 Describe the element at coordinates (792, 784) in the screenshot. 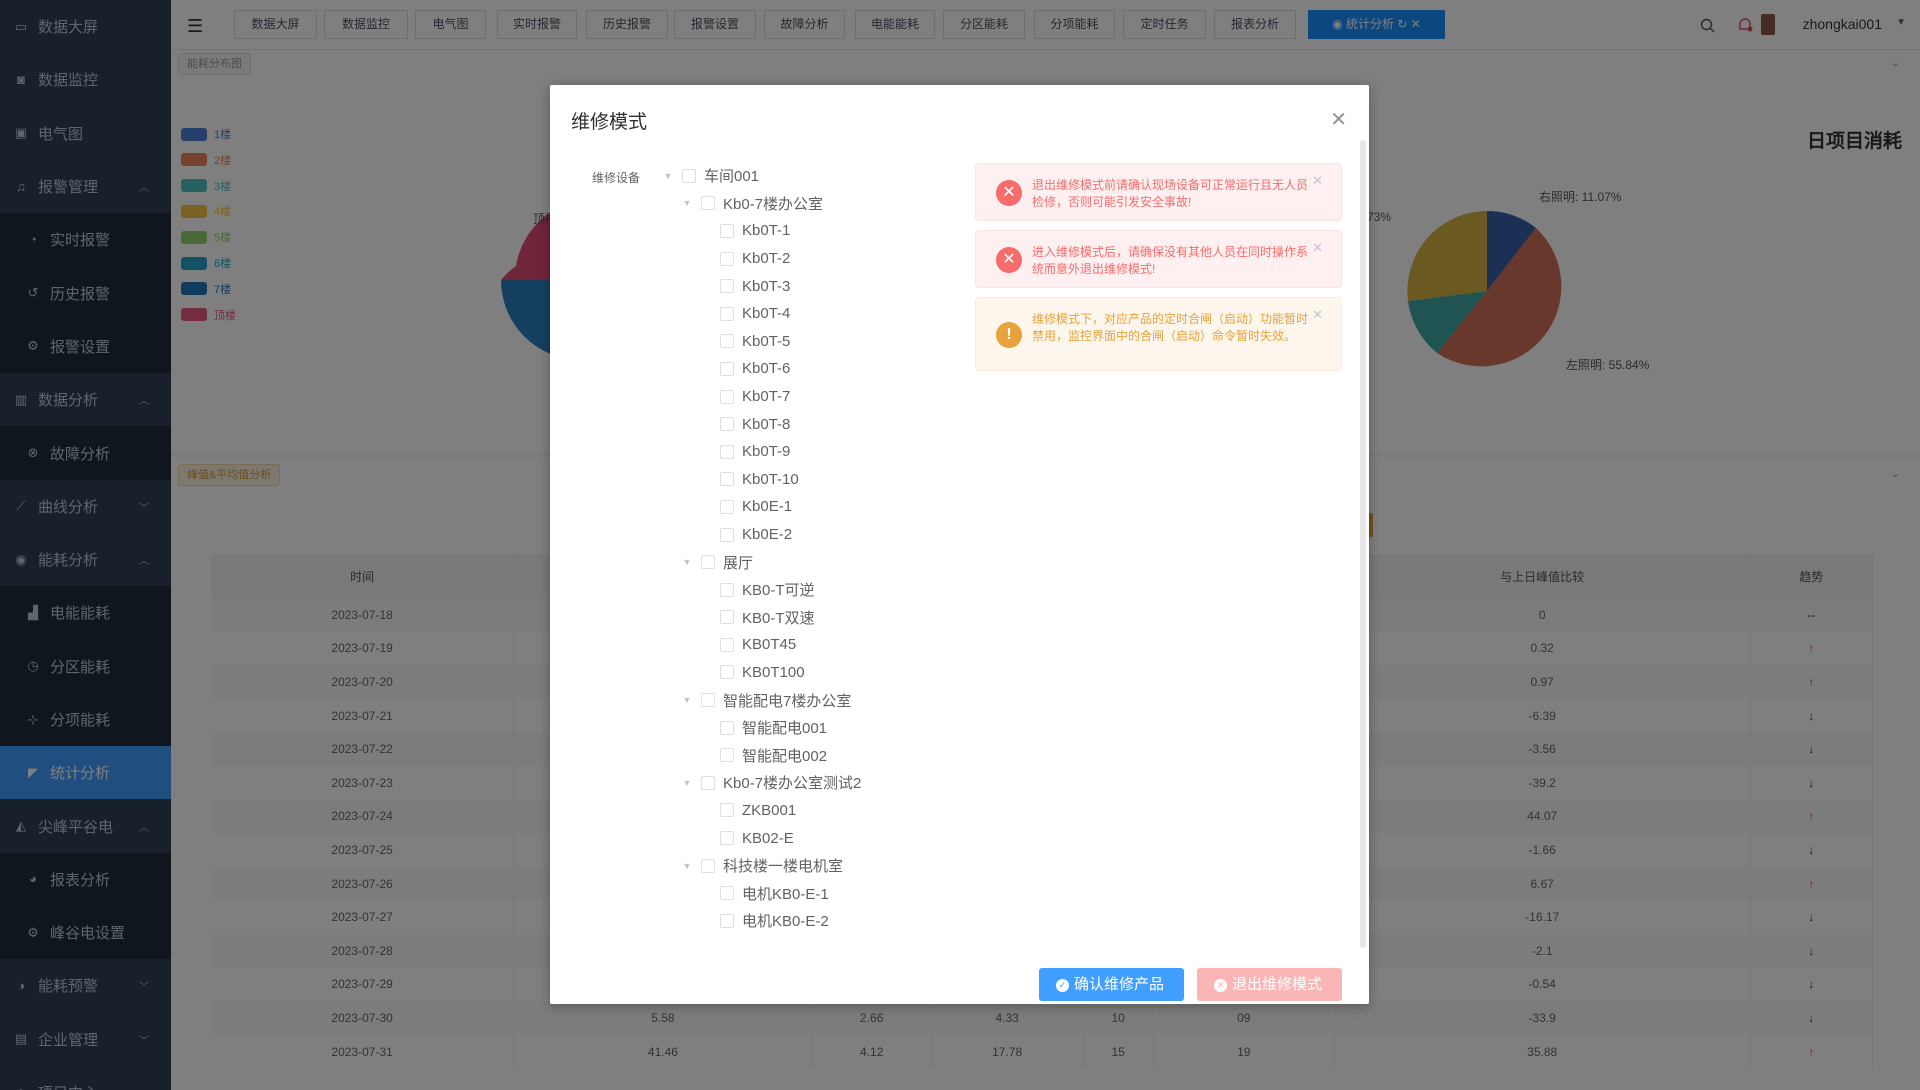

I see `tree-node-label: Kb0-7楼办公室测试2` at that location.